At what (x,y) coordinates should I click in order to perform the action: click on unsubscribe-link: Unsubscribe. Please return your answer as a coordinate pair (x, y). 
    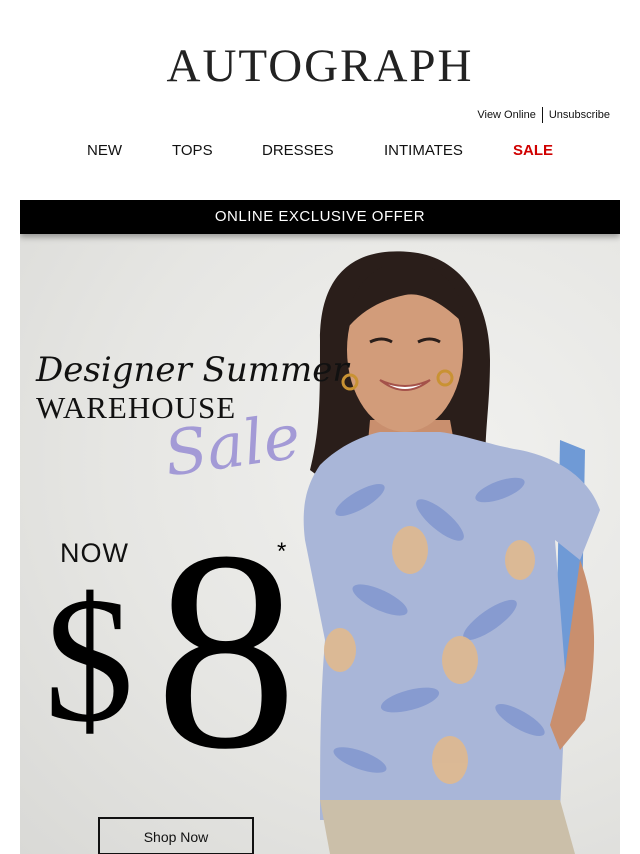
    Looking at the image, I should click on (579, 115).